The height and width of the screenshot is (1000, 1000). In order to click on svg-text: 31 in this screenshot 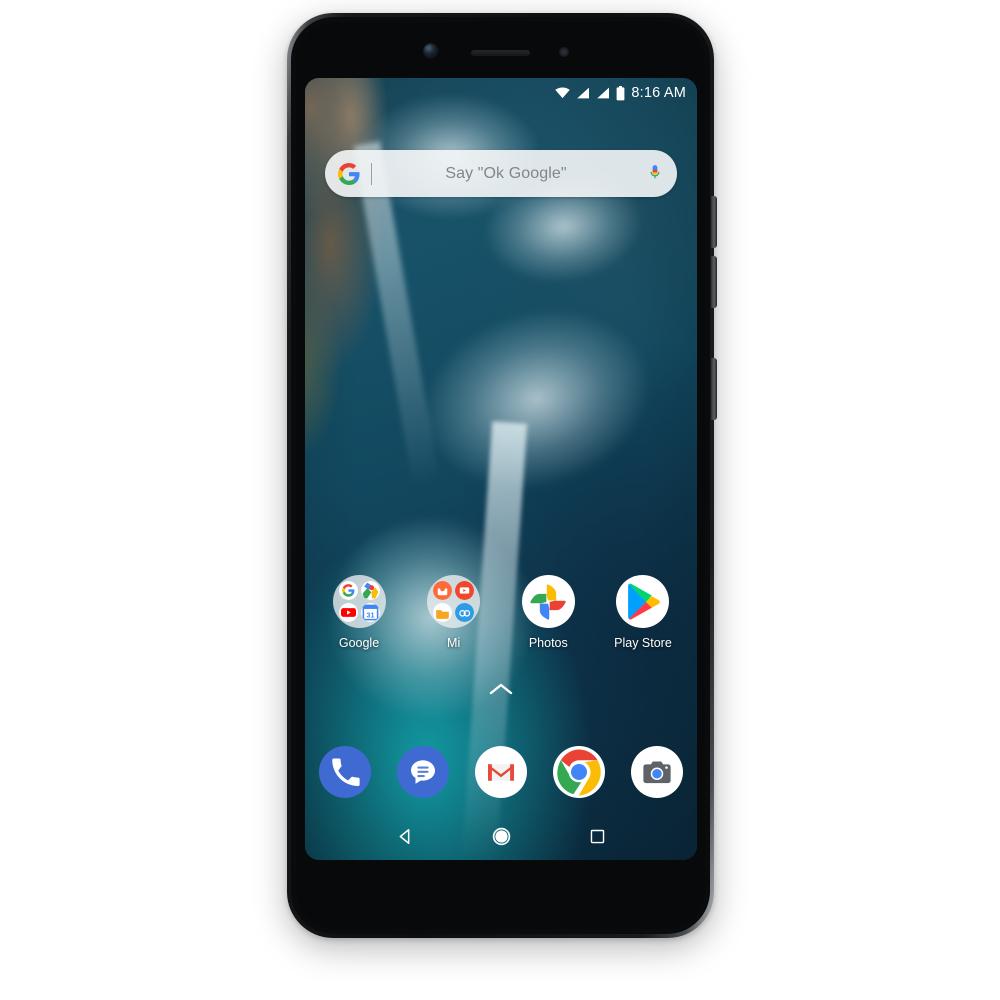, I will do `click(370, 615)`.